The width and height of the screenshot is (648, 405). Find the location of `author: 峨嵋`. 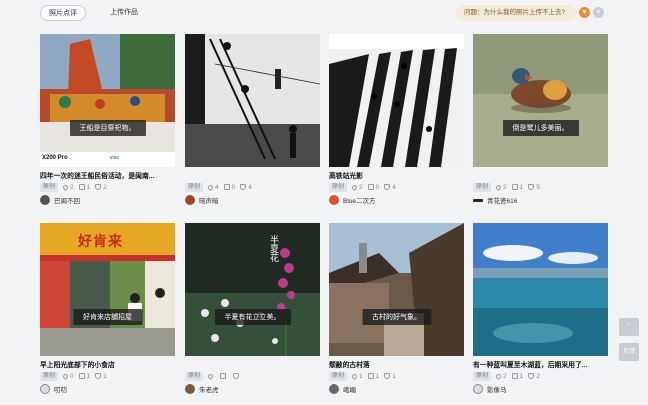

author: 峨嵋 is located at coordinates (342, 389).